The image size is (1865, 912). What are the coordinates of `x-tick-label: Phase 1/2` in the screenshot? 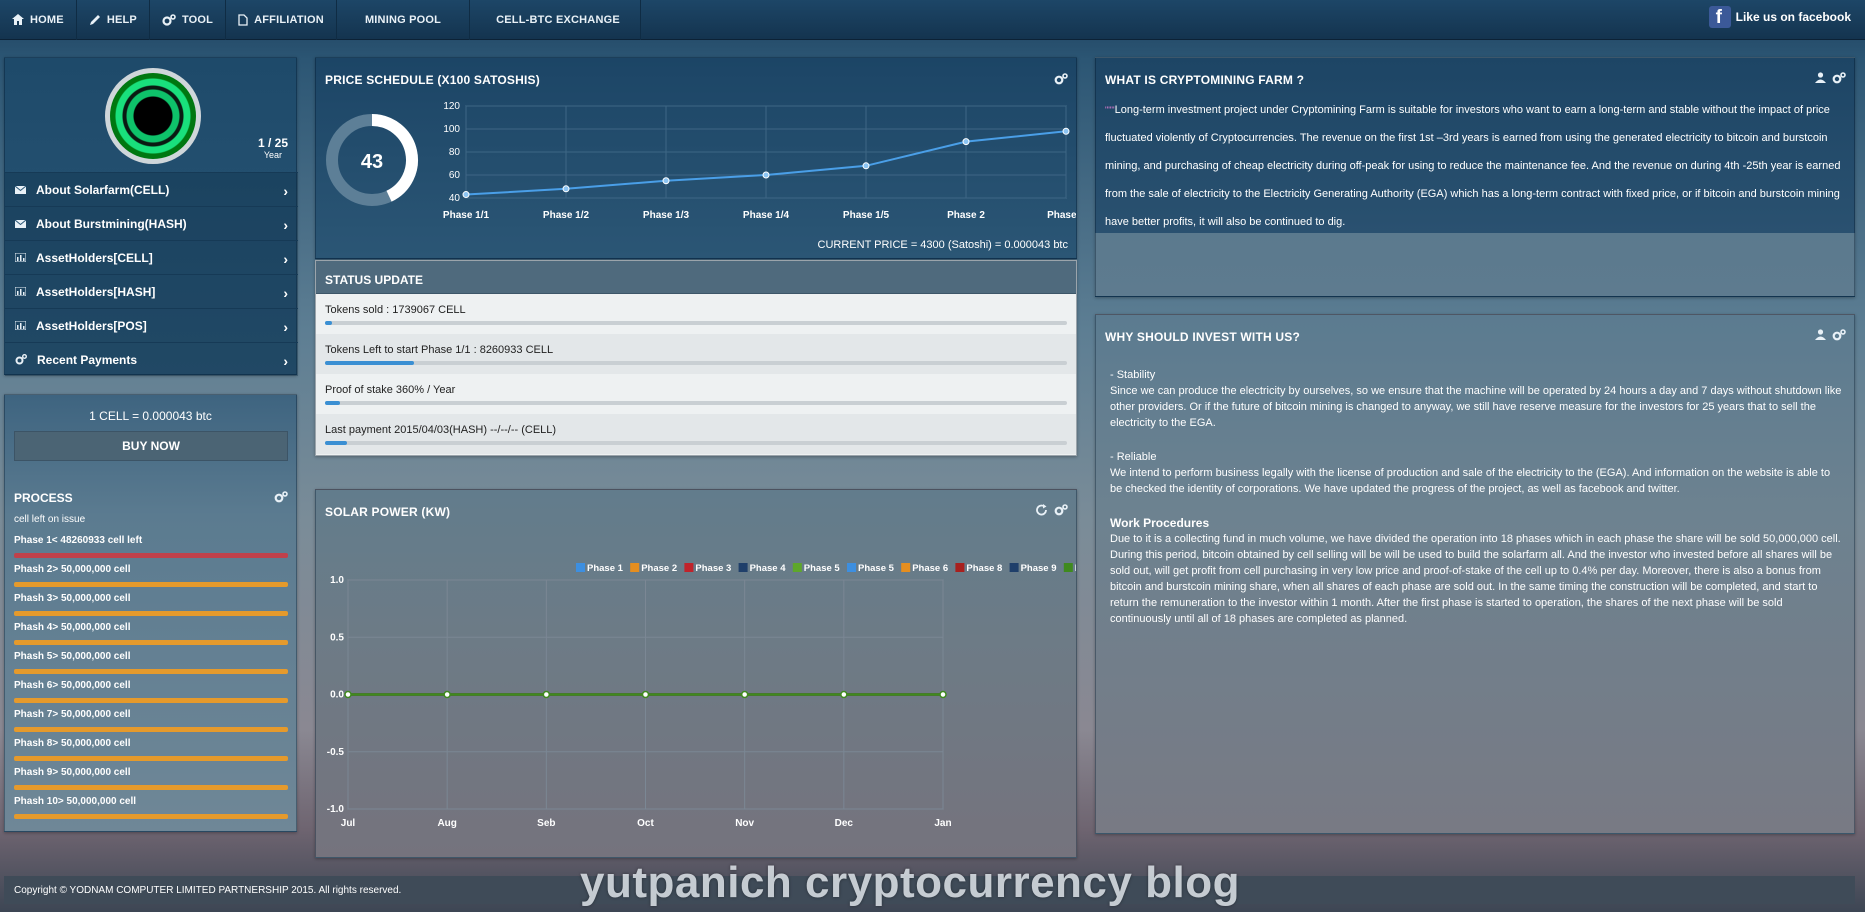 It's located at (566, 215).